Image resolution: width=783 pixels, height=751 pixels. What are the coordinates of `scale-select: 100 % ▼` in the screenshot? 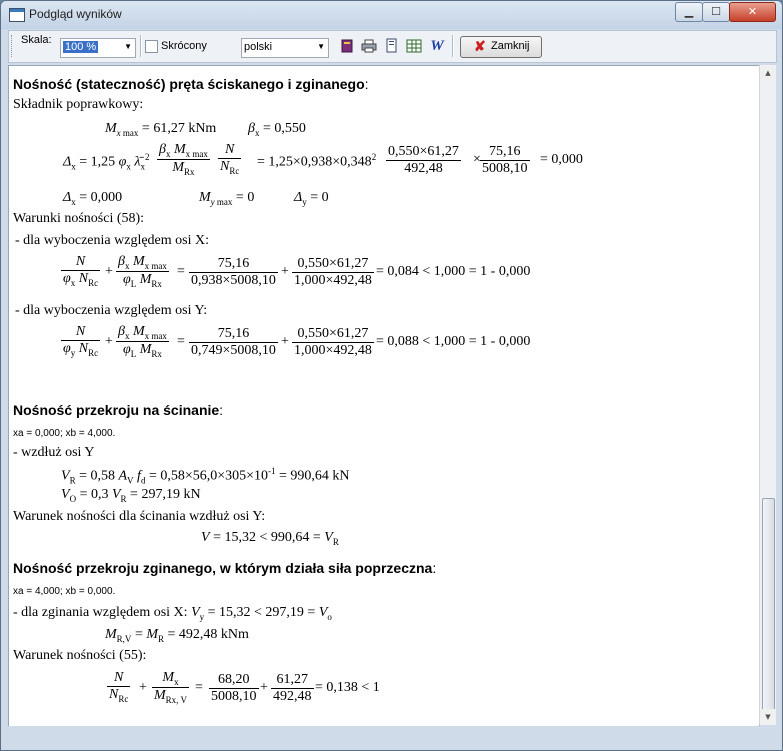 It's located at (98, 48).